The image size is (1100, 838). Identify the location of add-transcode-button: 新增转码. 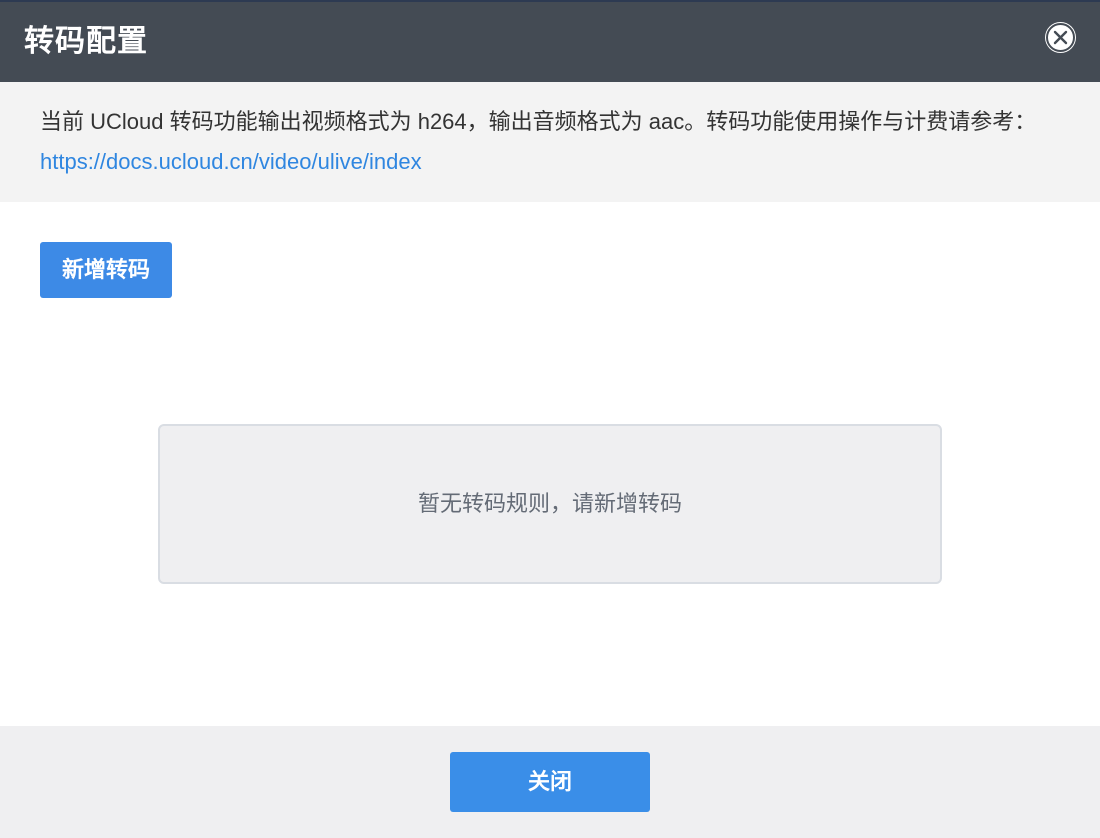
(106, 270).